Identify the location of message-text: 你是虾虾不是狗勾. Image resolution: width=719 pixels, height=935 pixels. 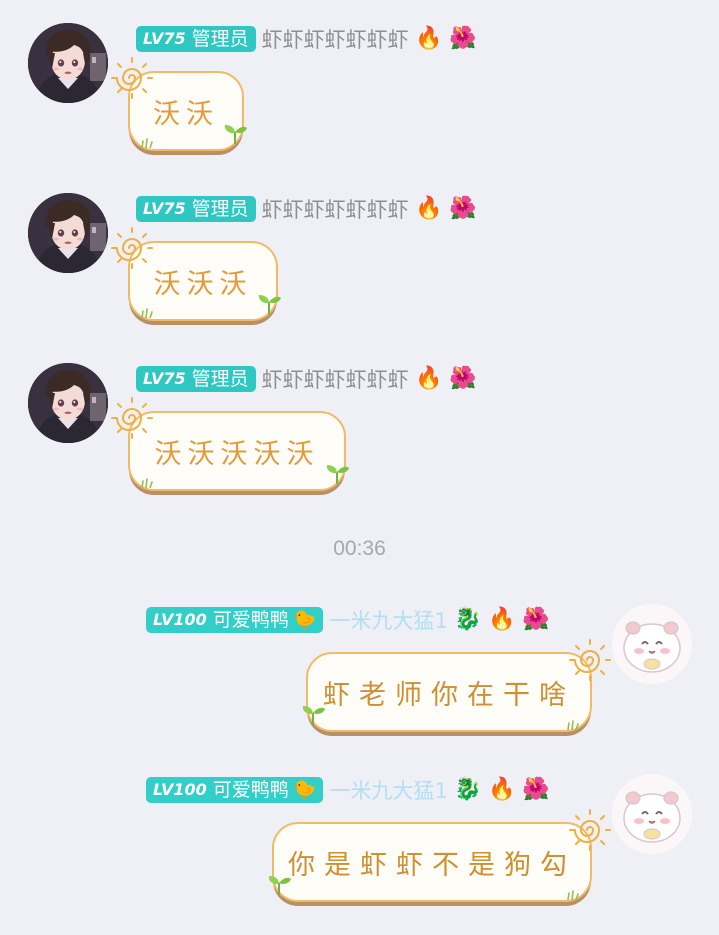
(432, 865).